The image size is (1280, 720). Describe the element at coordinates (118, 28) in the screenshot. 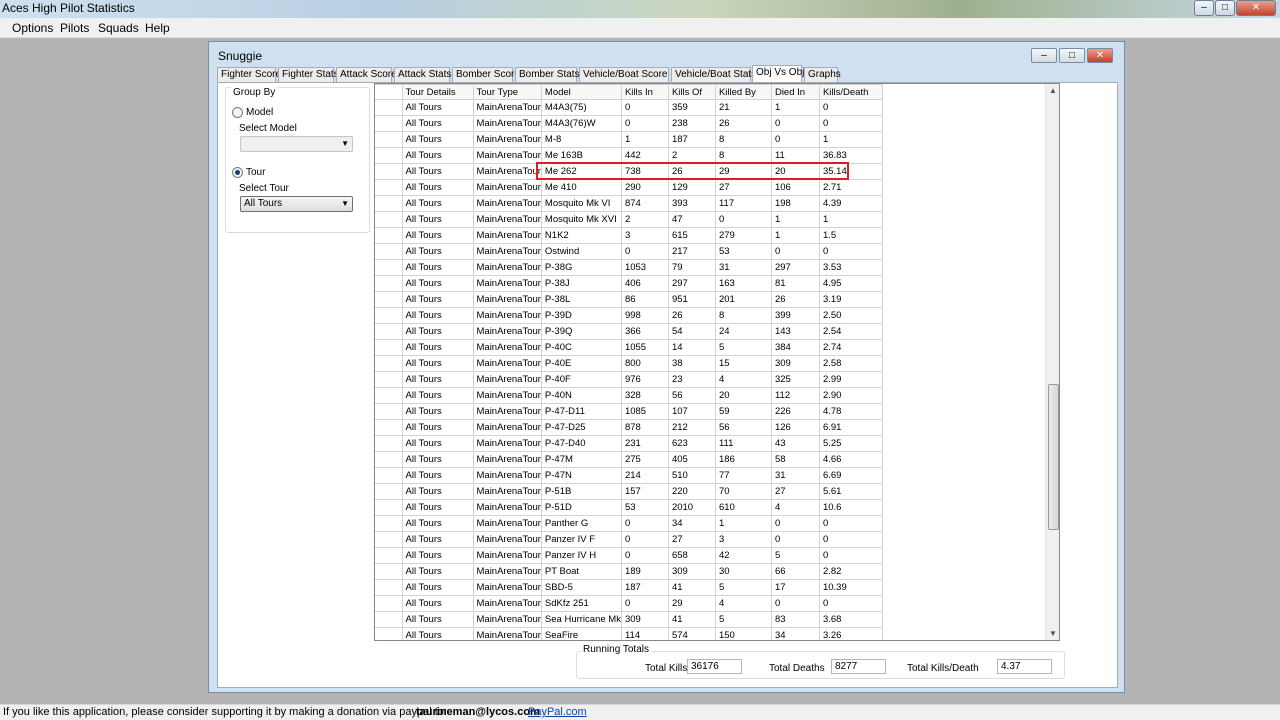

I see `menu-squads: Squads` at that location.